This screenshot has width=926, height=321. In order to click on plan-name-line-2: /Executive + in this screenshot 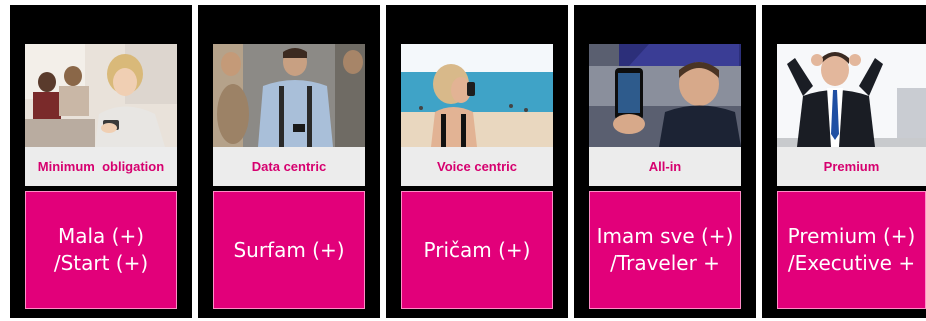, I will do `click(851, 263)`.